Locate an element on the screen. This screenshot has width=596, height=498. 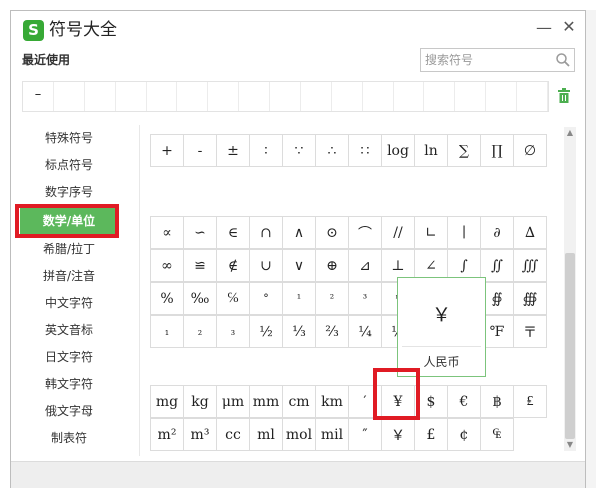
symbol-cell: mil is located at coordinates (332, 434).